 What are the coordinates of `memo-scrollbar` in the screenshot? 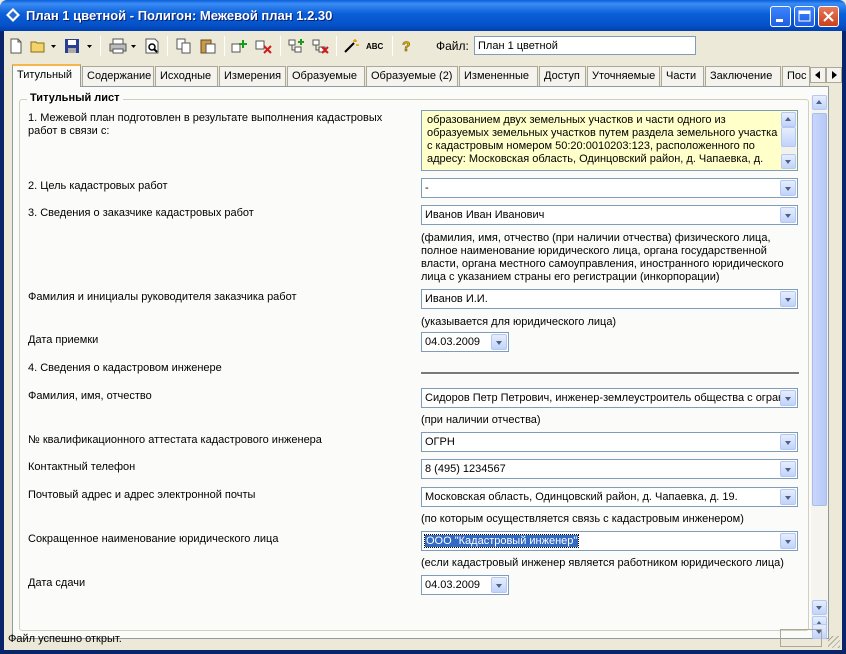 It's located at (788, 140).